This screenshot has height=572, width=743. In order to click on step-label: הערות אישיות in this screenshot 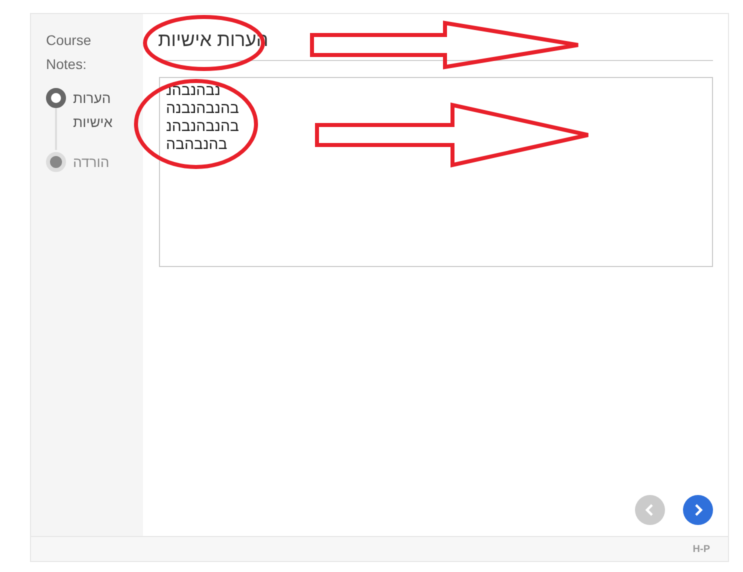, I will do `click(93, 118)`.